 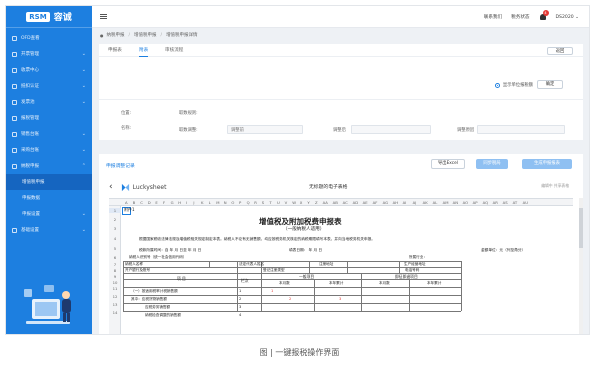 What do you see at coordinates (544, 15) in the screenshot?
I see `bell-icon: 4` at bounding box center [544, 15].